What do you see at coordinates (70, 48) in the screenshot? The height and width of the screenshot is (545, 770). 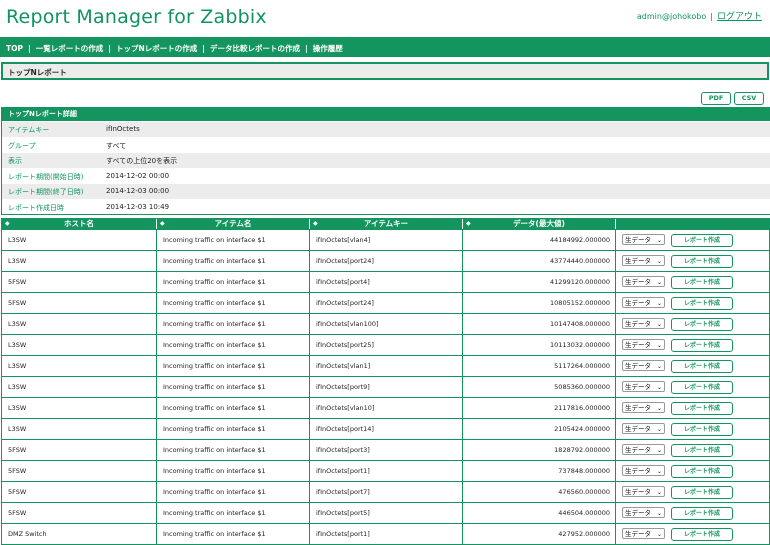 I see `nav-list-report: 一覧レポートの作成` at bounding box center [70, 48].